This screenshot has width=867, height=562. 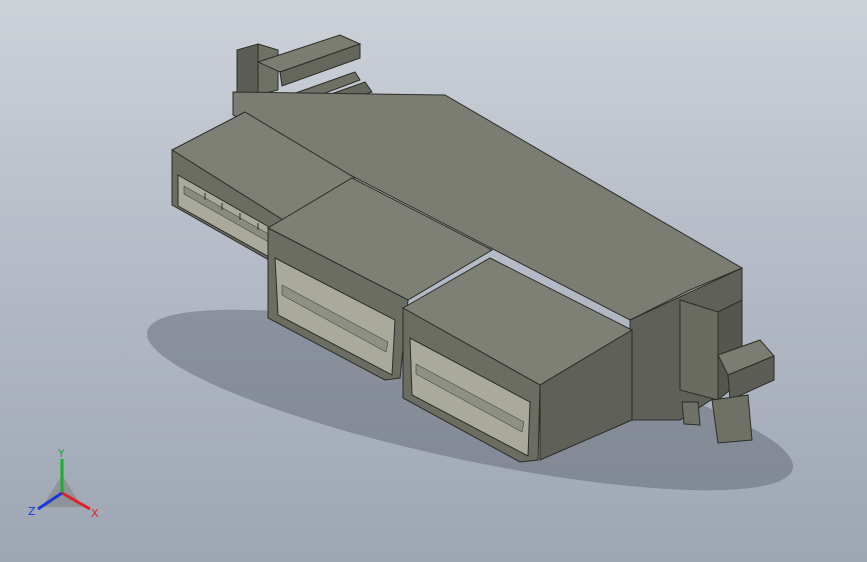 I want to click on triad-z-label: Z, so click(x=32, y=511).